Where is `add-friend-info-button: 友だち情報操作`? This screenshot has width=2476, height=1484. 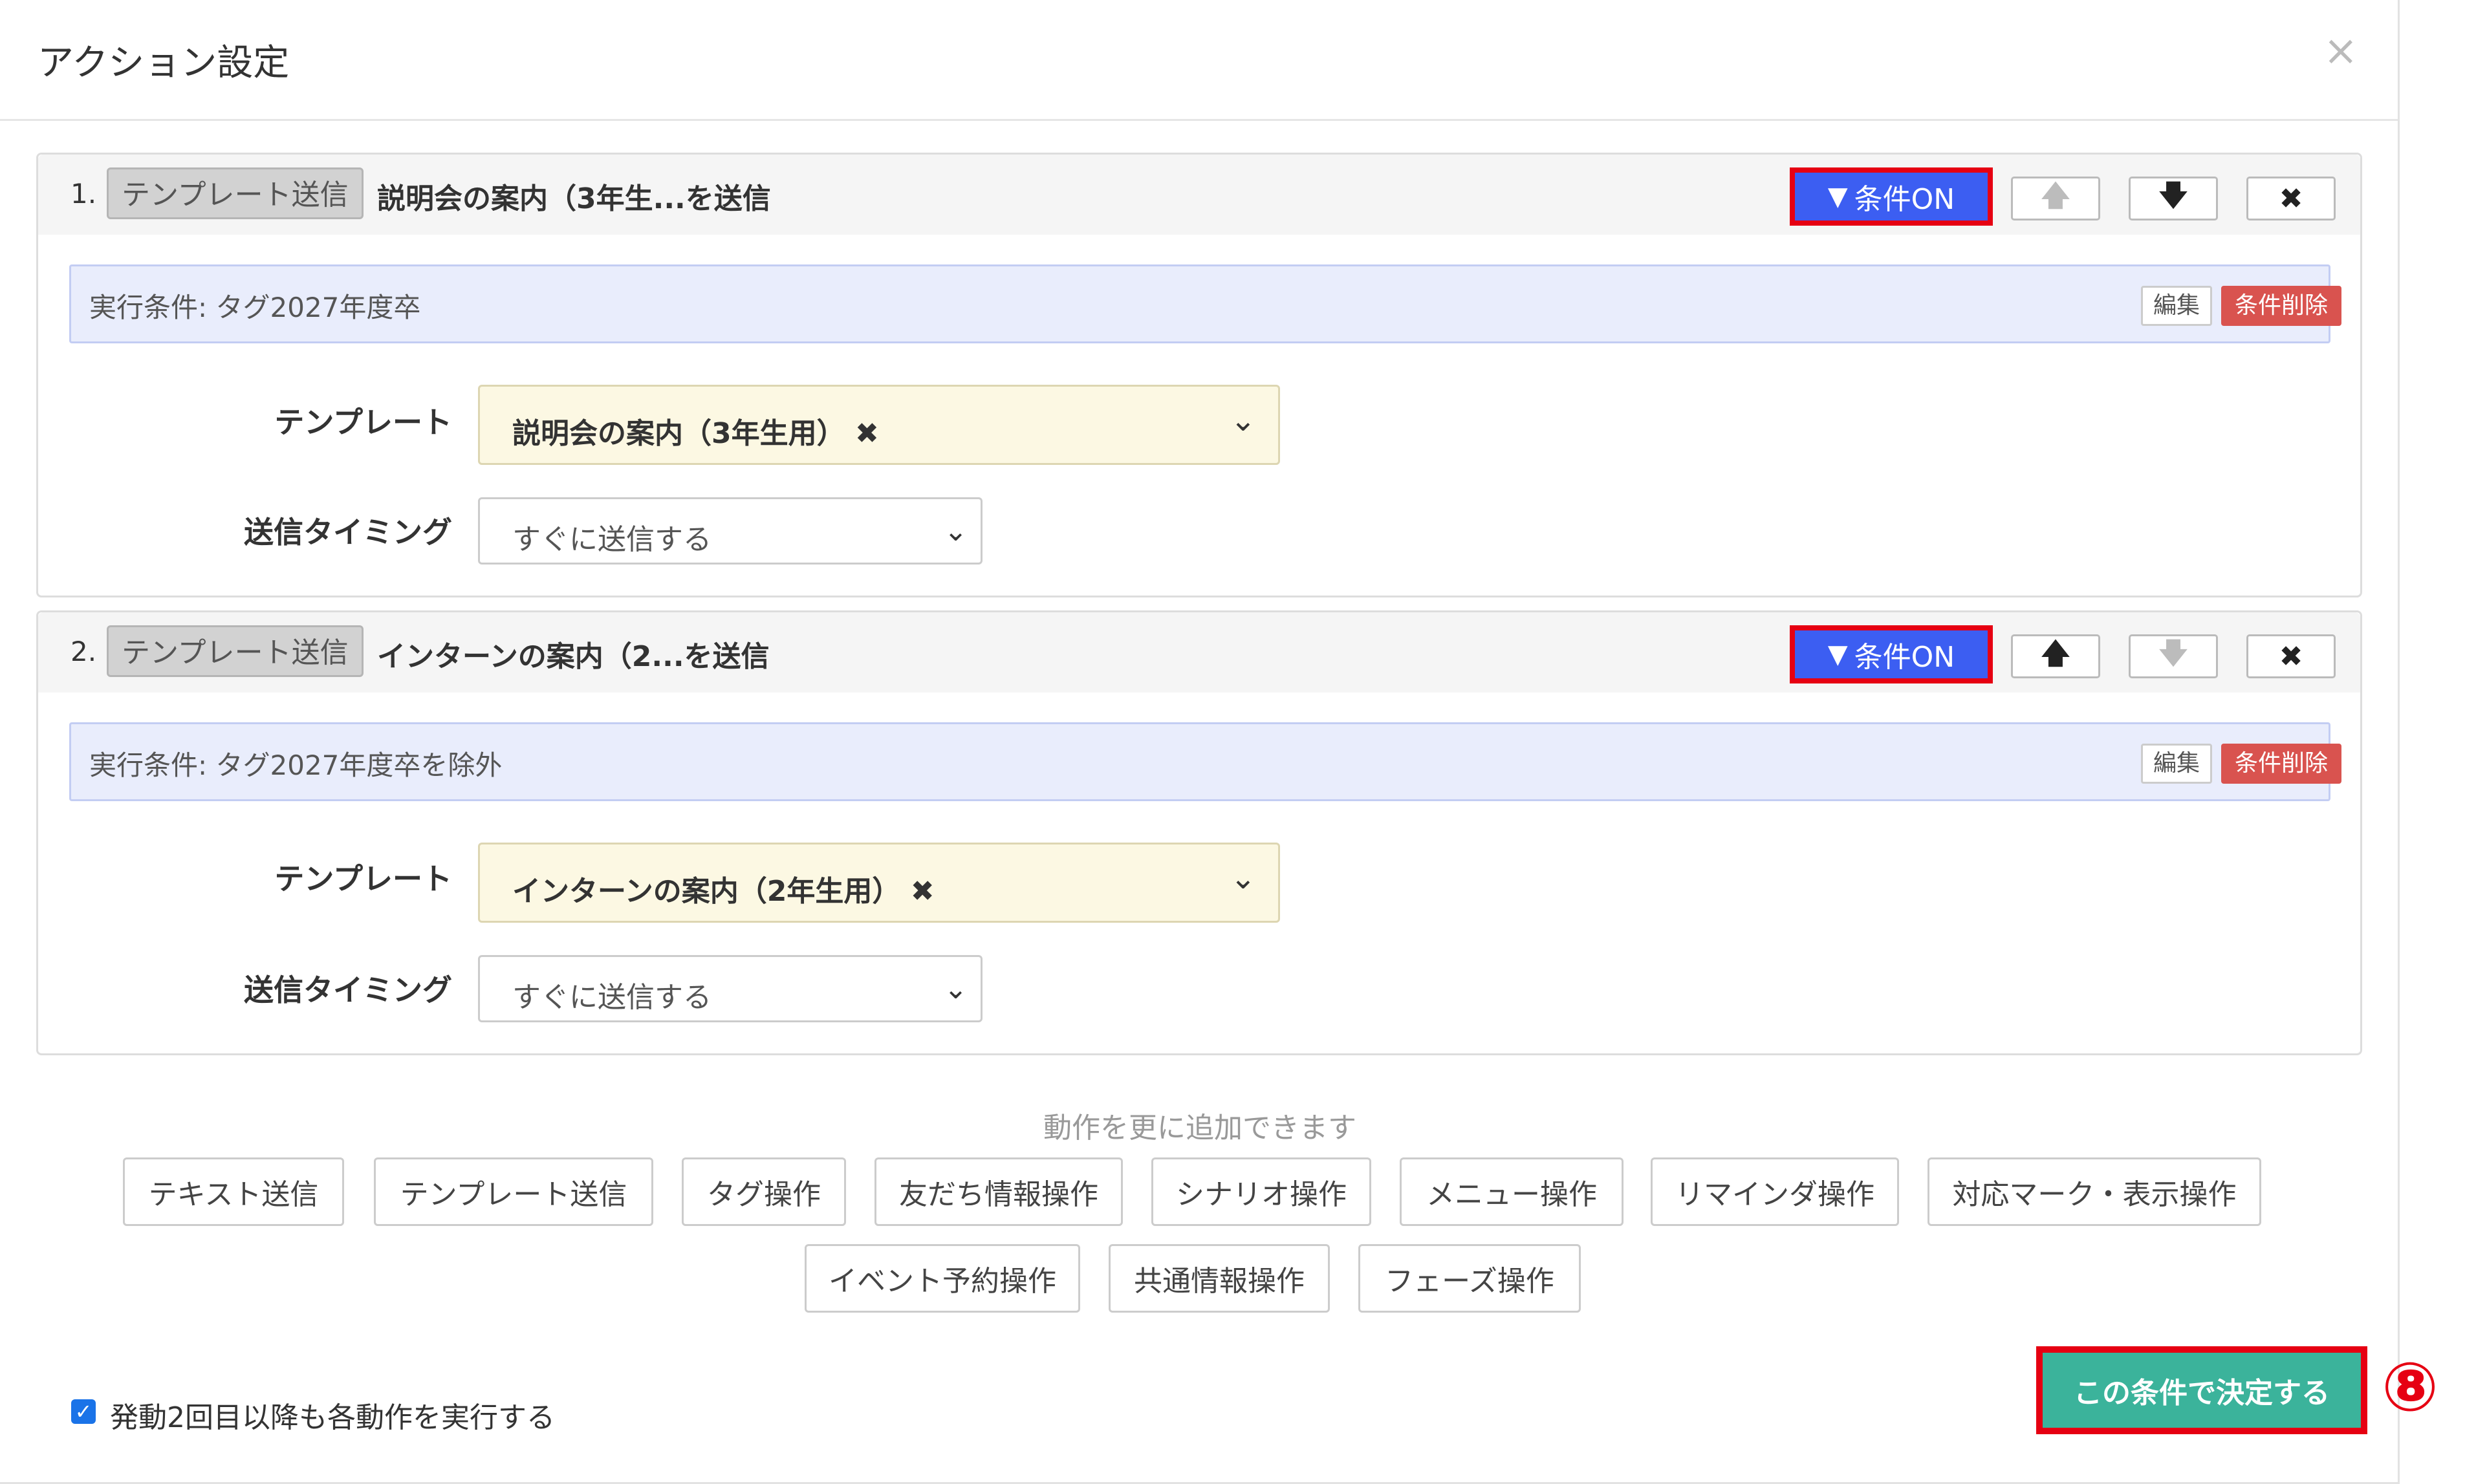 add-friend-info-button: 友だち情報操作 is located at coordinates (998, 1191).